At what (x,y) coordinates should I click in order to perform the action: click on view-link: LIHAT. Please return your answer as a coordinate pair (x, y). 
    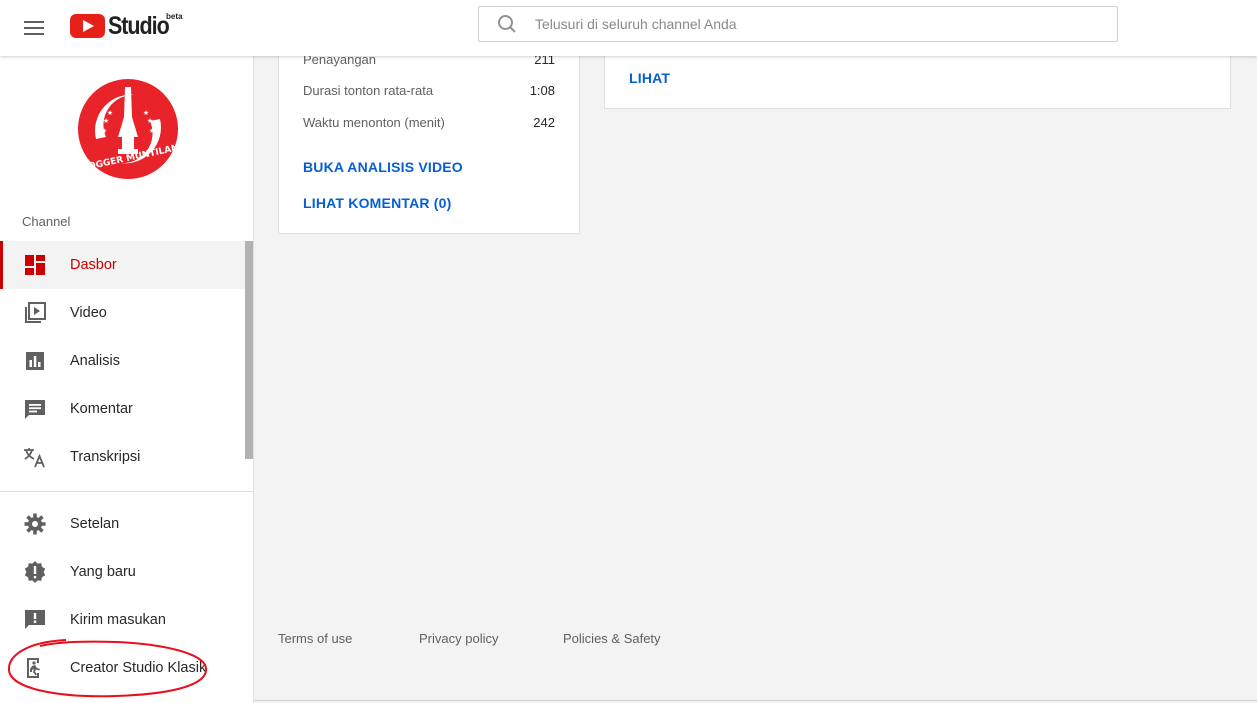
    Looking at the image, I should click on (649, 78).